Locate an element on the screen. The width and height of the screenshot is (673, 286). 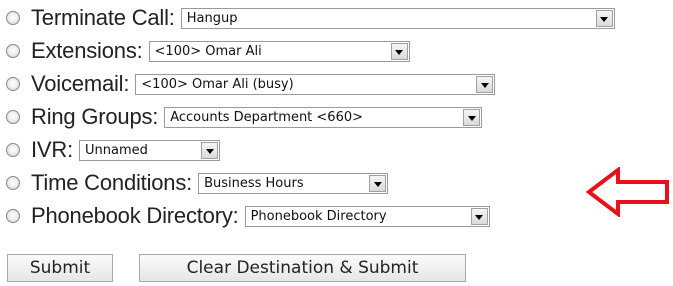
select-voicemail: <100> Omar Ali (busy) is located at coordinates (315, 84).